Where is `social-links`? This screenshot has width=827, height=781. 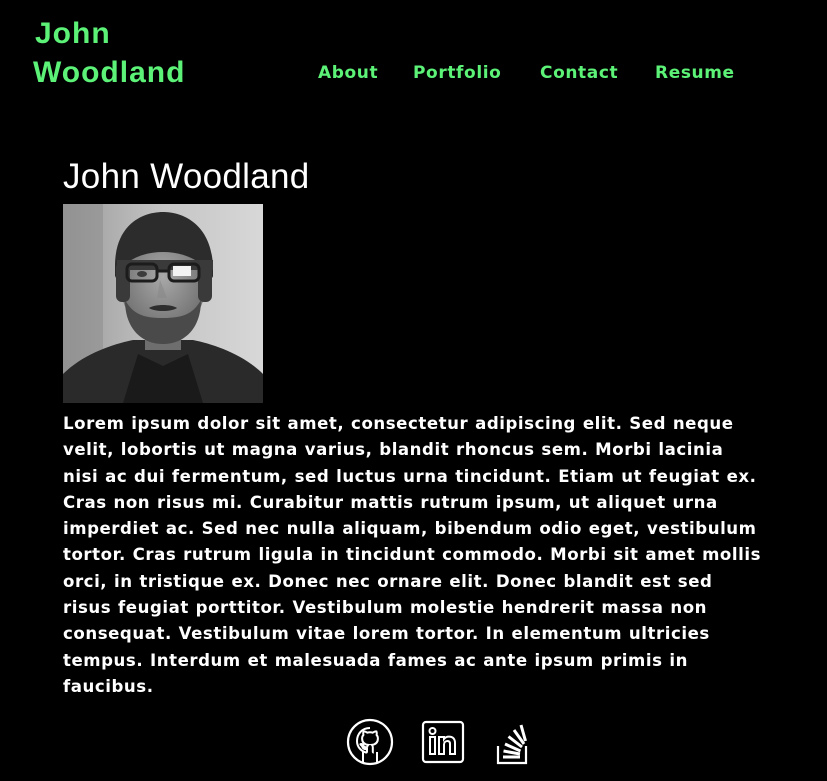
social-links is located at coordinates (439, 742).